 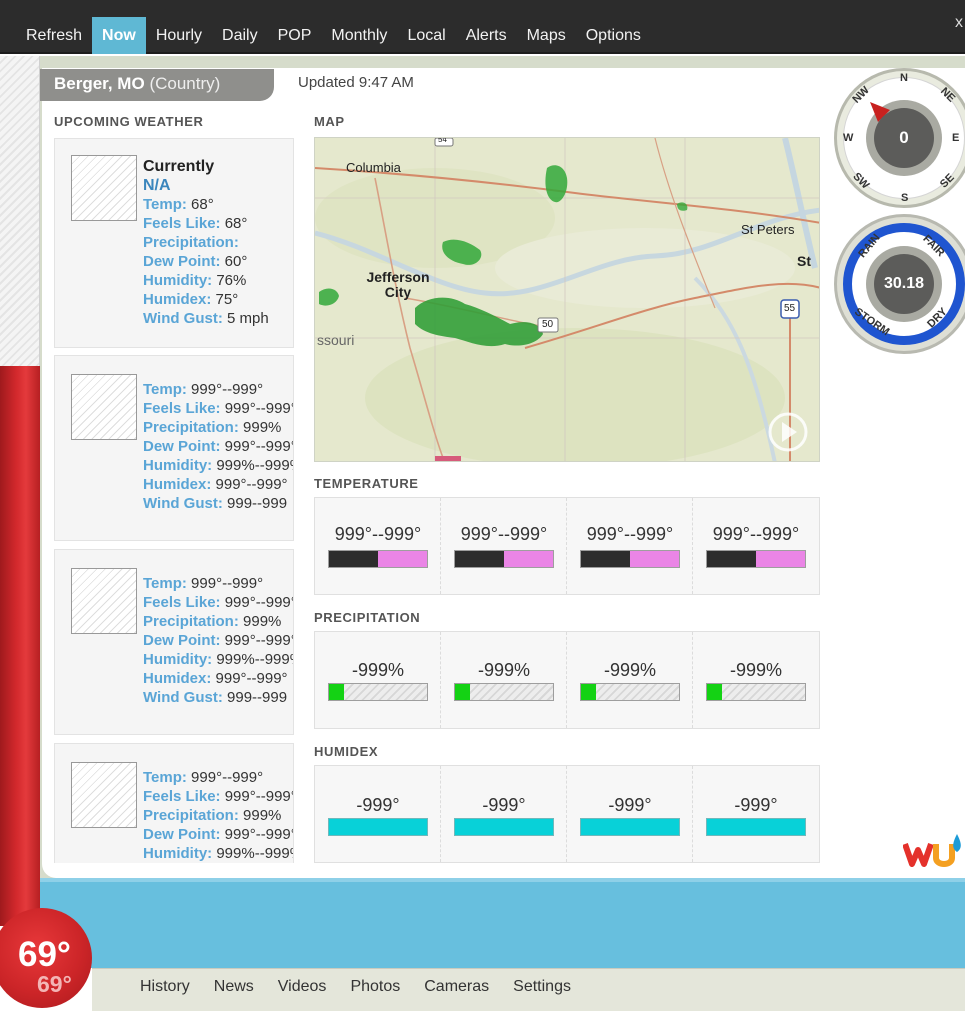 What do you see at coordinates (195, 223) in the screenshot?
I see `current-row: Feels Like: 68°` at bounding box center [195, 223].